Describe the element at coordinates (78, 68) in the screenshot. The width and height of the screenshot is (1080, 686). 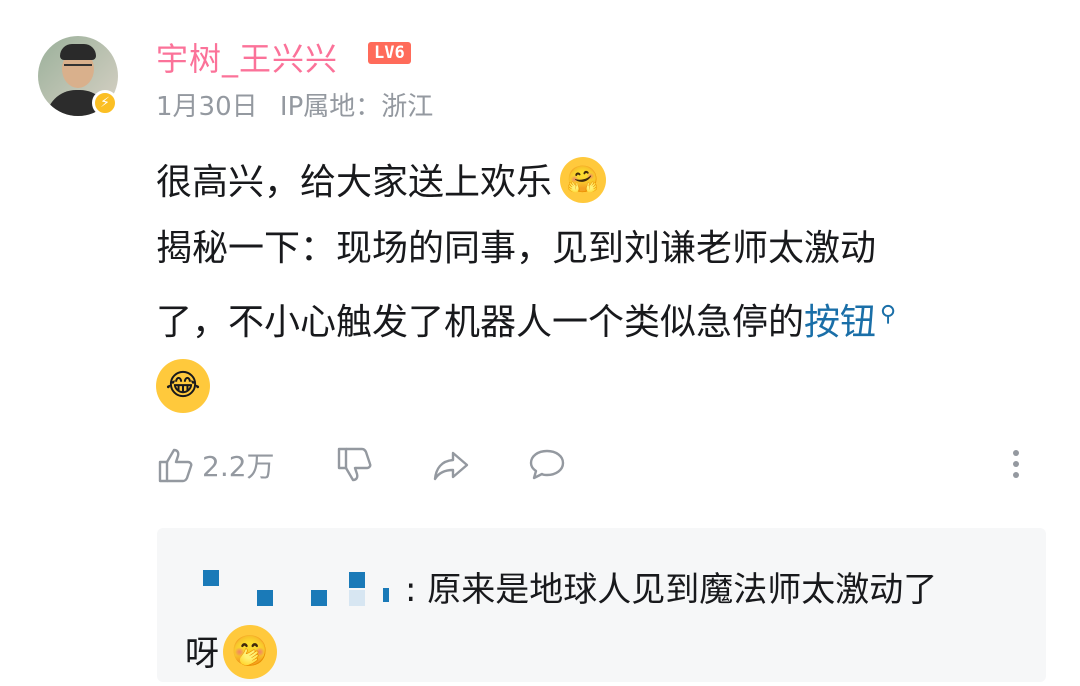
I see `avatar-glasses` at that location.